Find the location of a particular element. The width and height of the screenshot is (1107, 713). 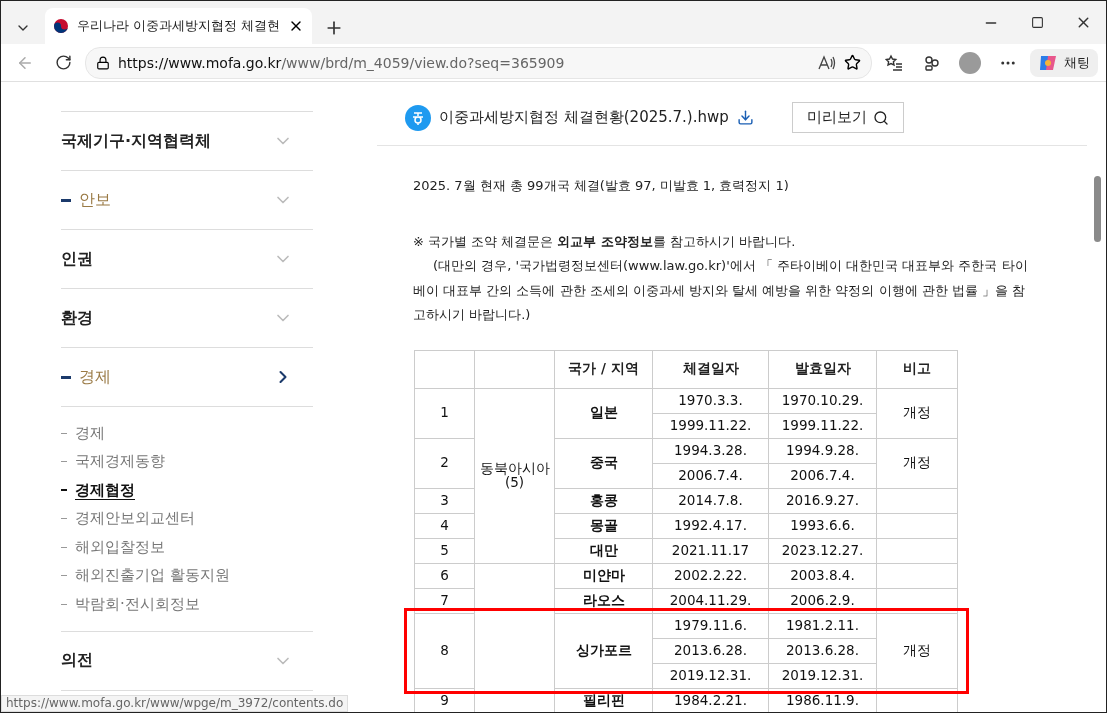

search-icon is located at coordinates (880, 117).